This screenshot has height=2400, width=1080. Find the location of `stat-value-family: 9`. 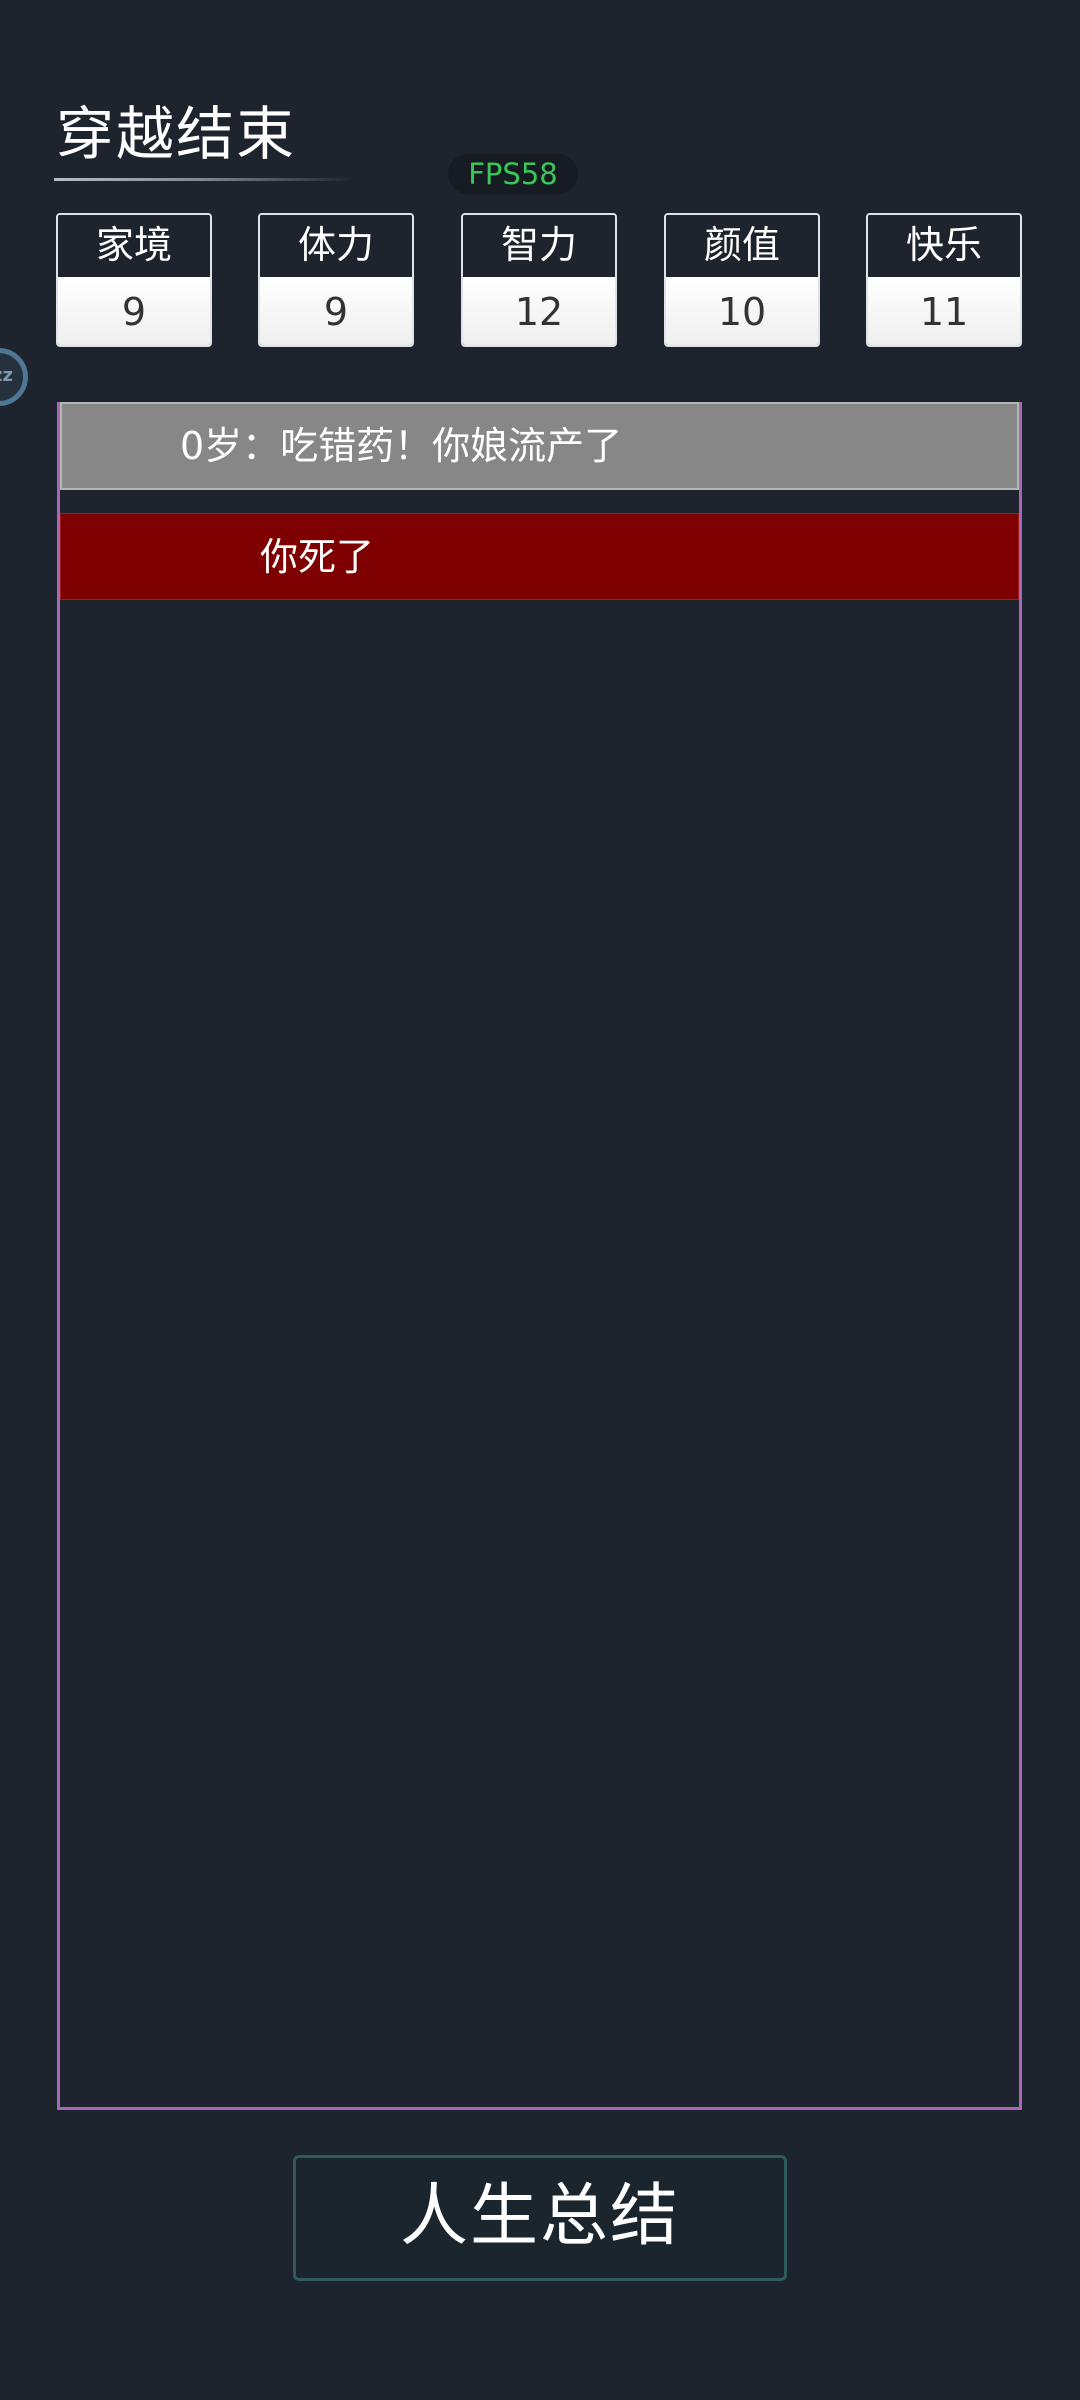

stat-value-family: 9 is located at coordinates (134, 311).